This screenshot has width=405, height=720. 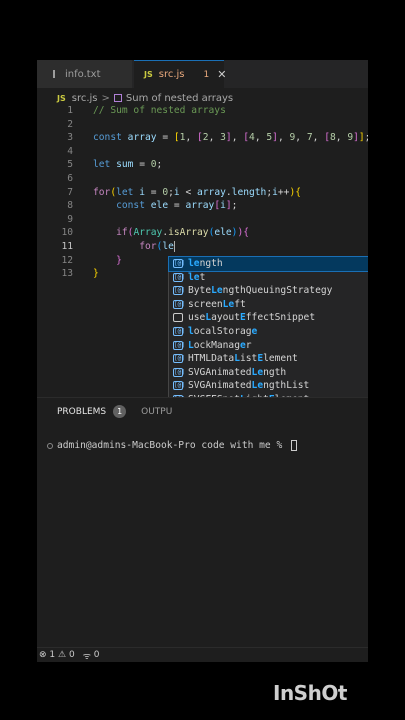 I want to click on output-tab: OUTPU, so click(x=156, y=412).